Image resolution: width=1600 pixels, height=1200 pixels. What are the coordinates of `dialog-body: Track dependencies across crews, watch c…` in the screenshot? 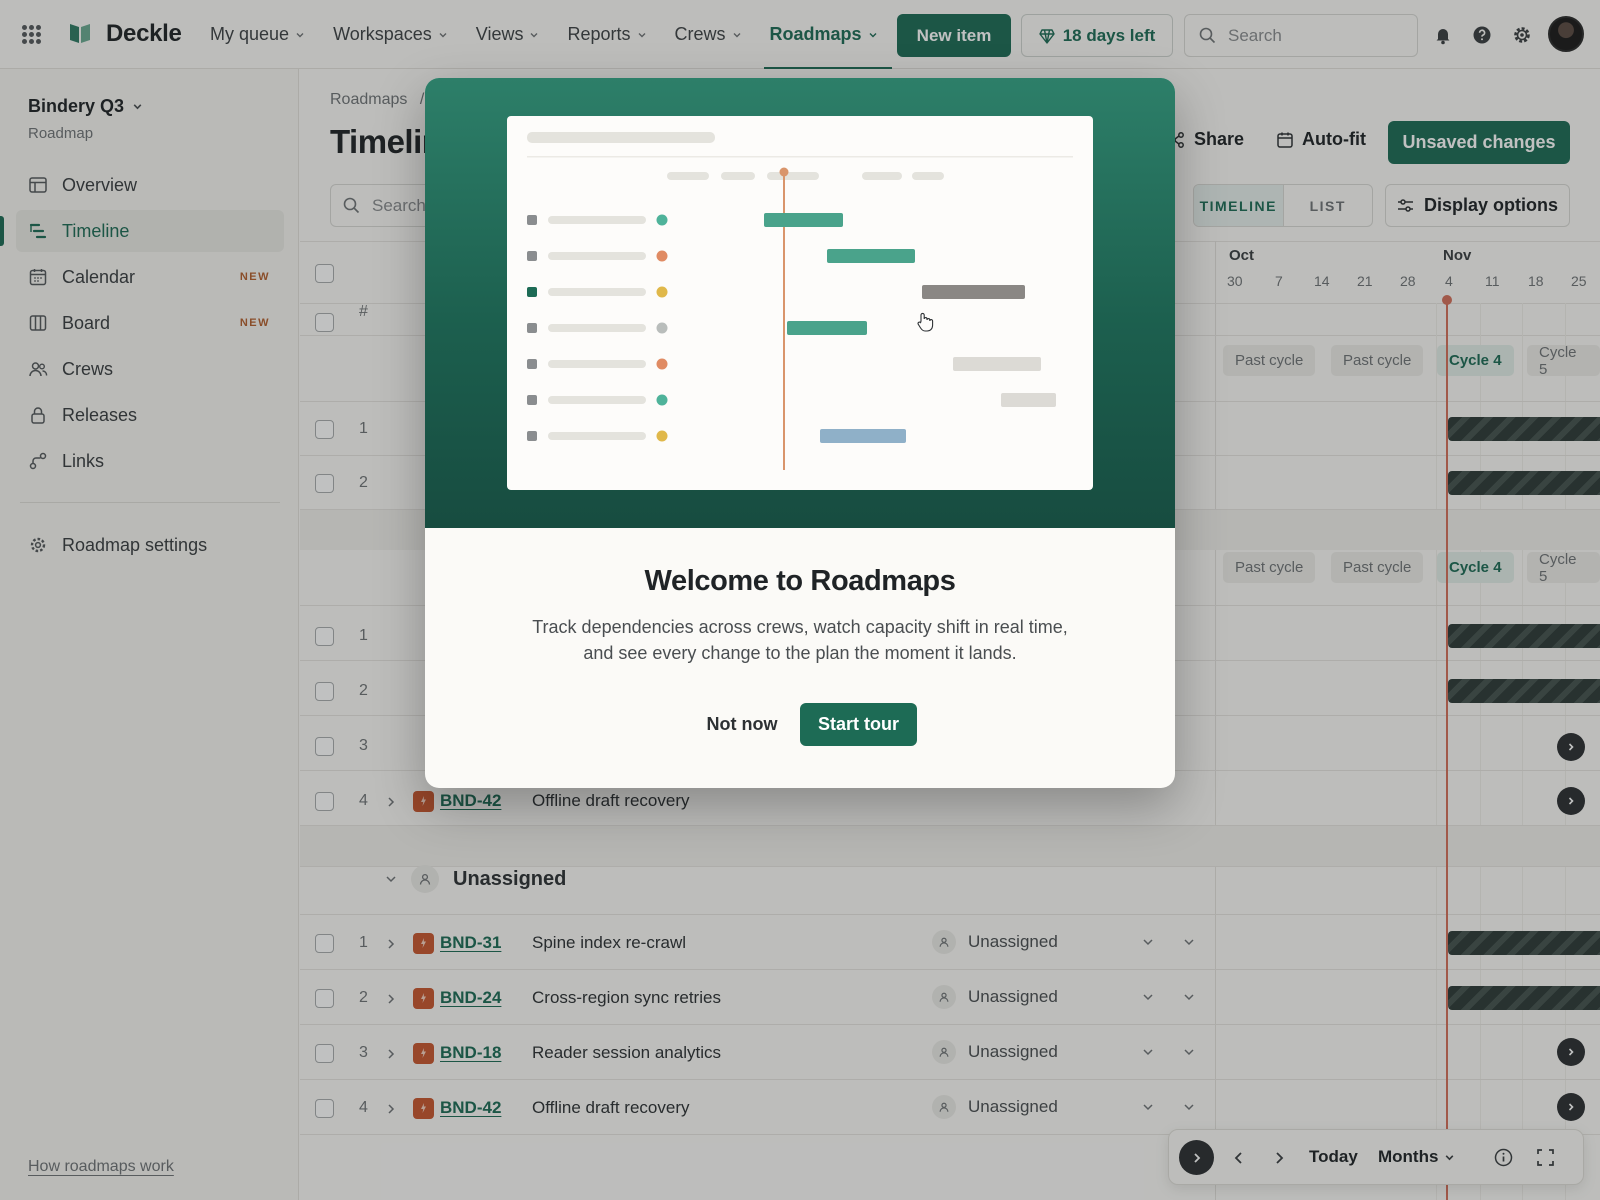 It's located at (800, 640).